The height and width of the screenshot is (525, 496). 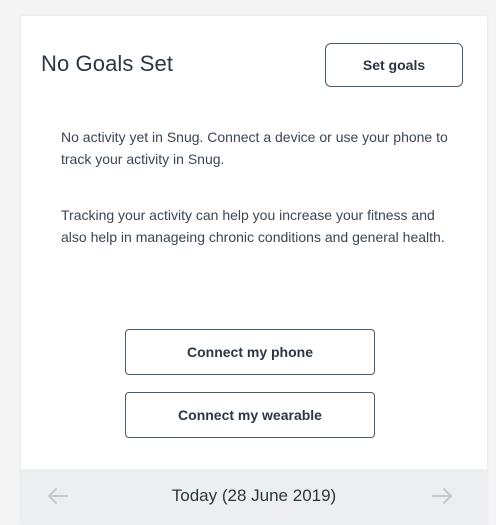 I want to click on current-date-label: Today (28 June 2019), so click(x=254, y=495).